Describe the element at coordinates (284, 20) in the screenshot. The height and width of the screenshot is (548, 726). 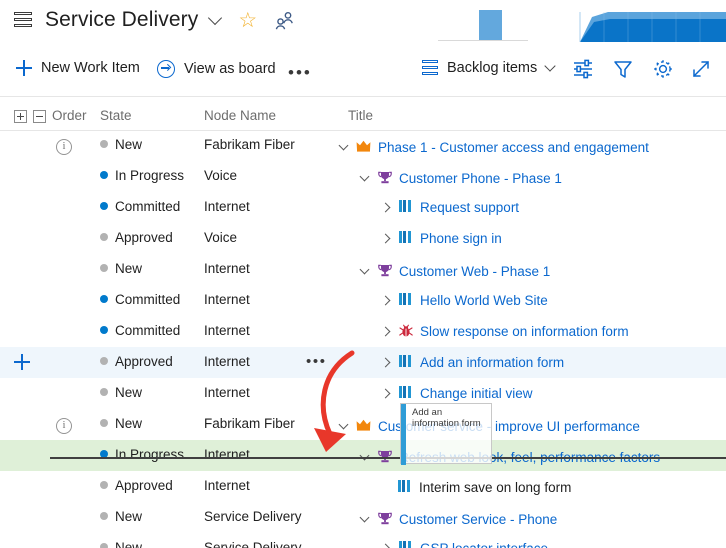
I see `people-icon` at that location.